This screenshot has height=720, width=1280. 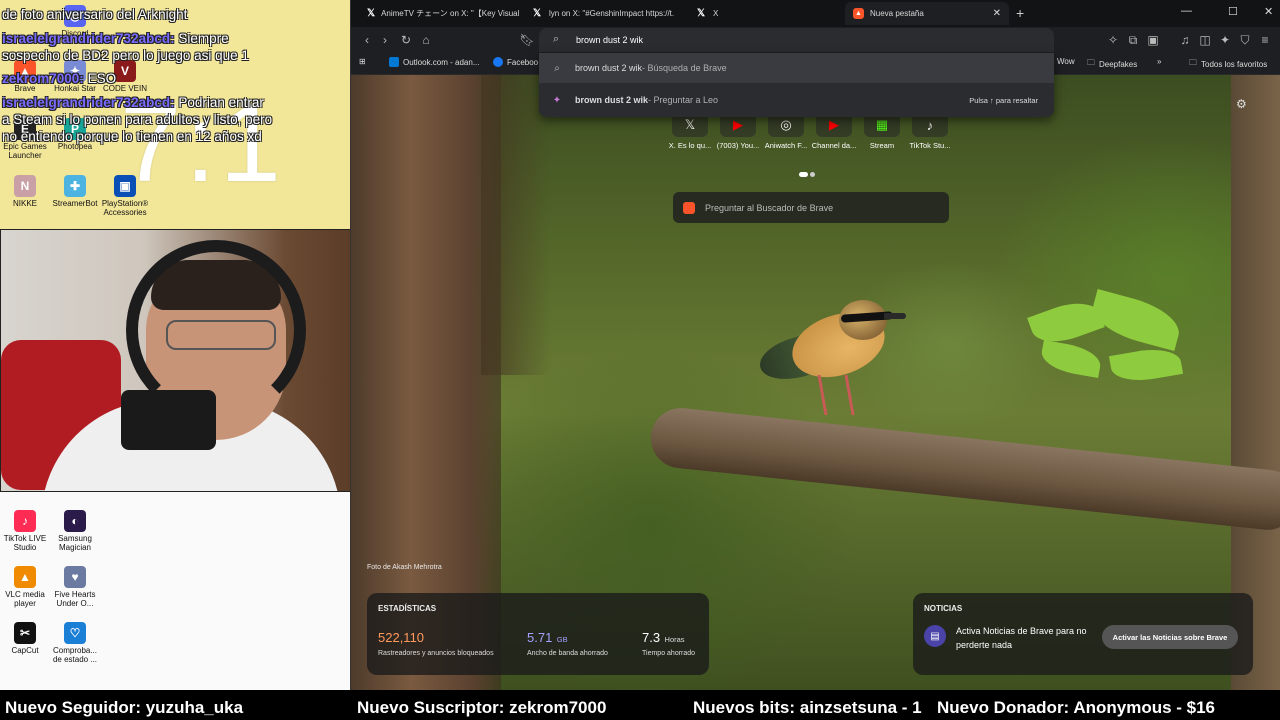 What do you see at coordinates (1066, 61) in the screenshot?
I see `bookmark-wow: Wow` at bounding box center [1066, 61].